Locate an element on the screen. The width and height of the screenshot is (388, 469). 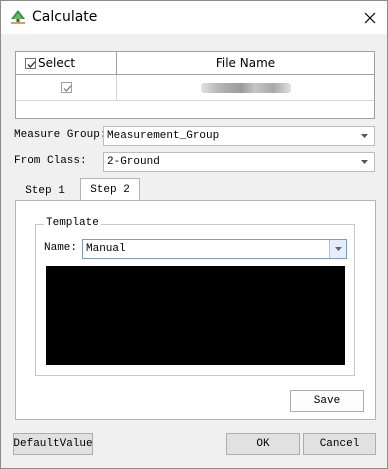
file-table: Select File Name is located at coordinates (195, 85).